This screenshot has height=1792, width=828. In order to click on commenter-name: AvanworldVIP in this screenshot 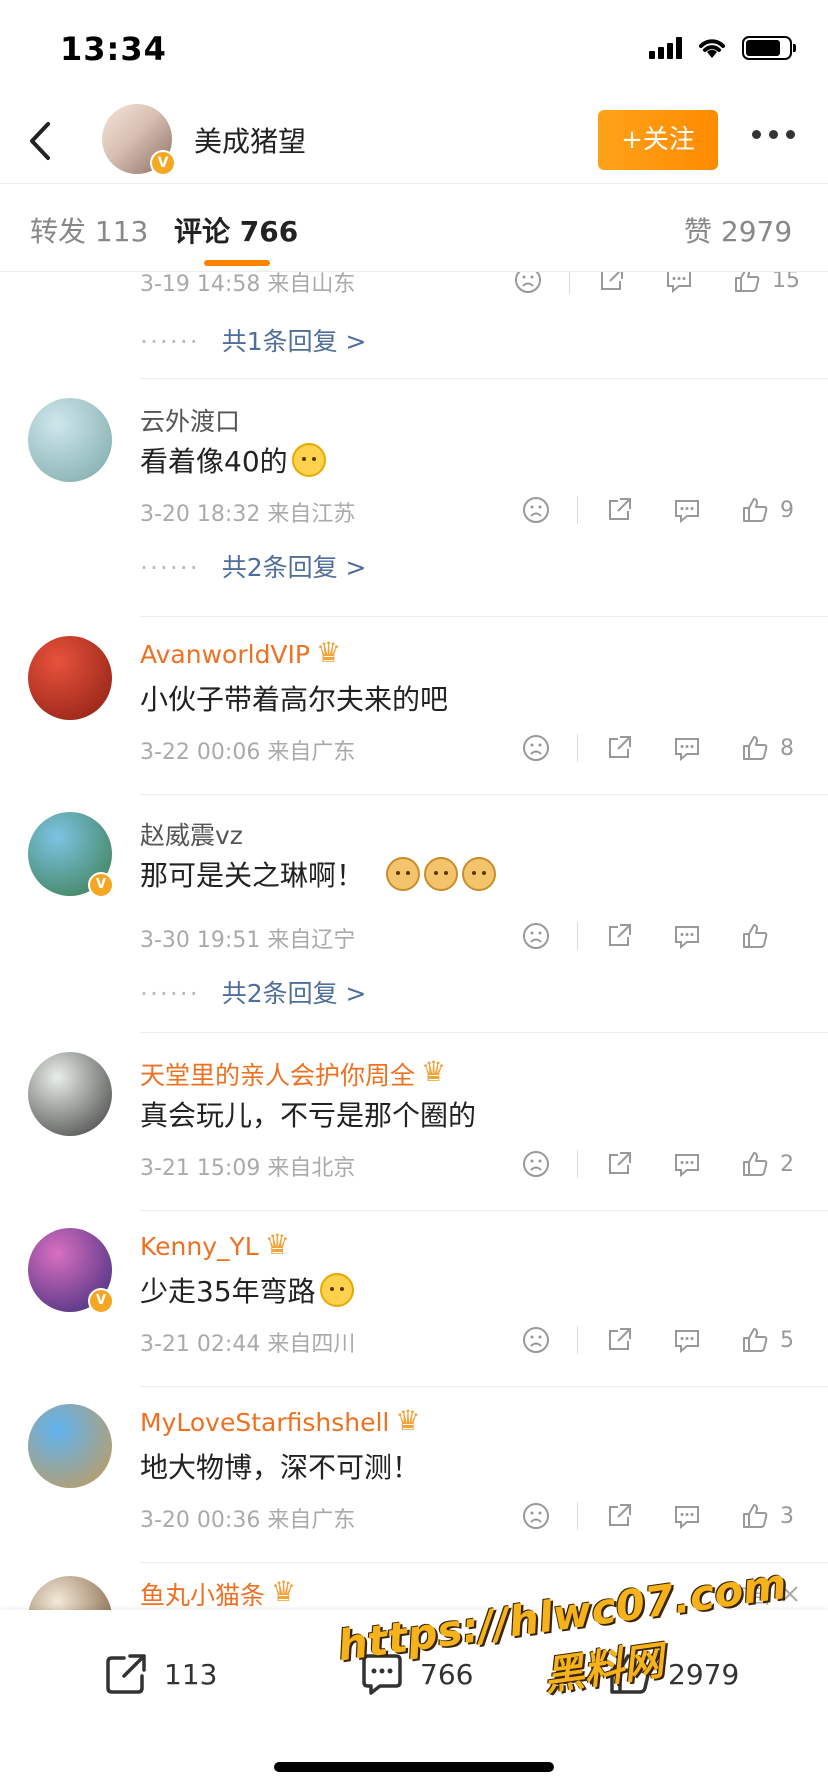, I will do `click(243, 655)`.